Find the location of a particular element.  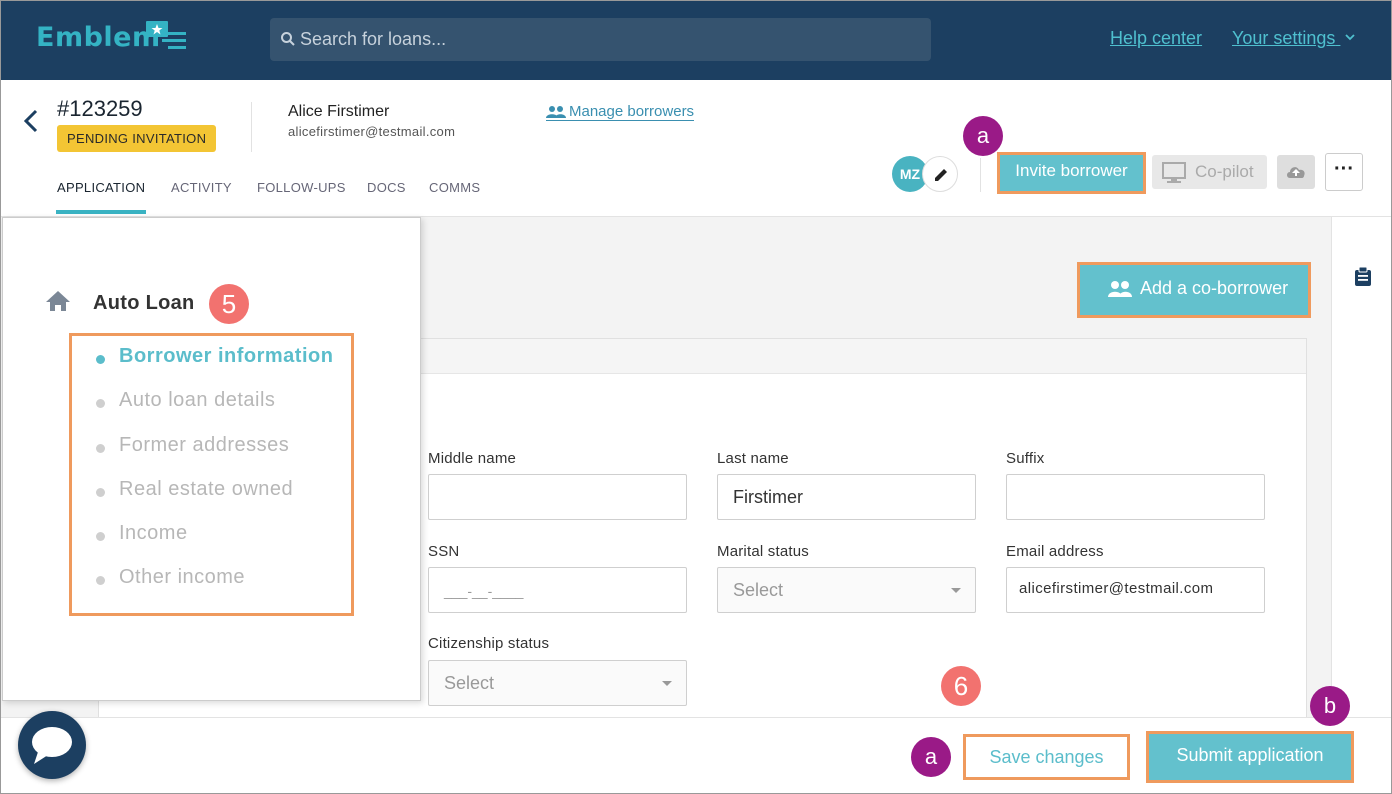

marital-status-value: Select is located at coordinates (758, 590).